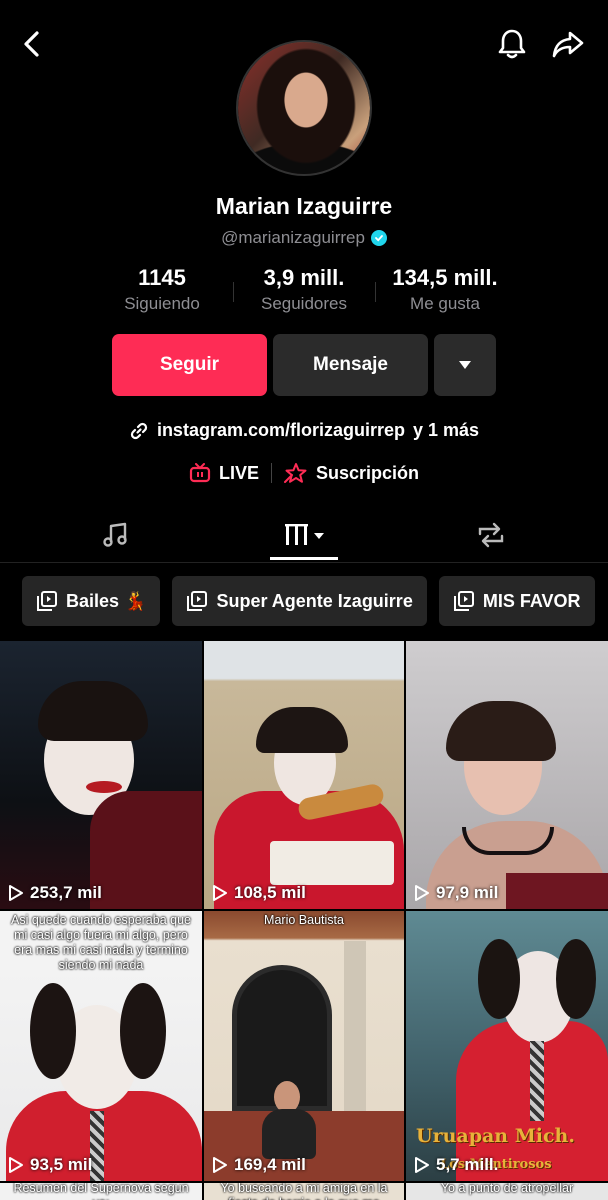 The width and height of the screenshot is (608, 1200). Describe the element at coordinates (293, 237) in the screenshot. I see `profile-handle: @marianizaguirrep` at that location.